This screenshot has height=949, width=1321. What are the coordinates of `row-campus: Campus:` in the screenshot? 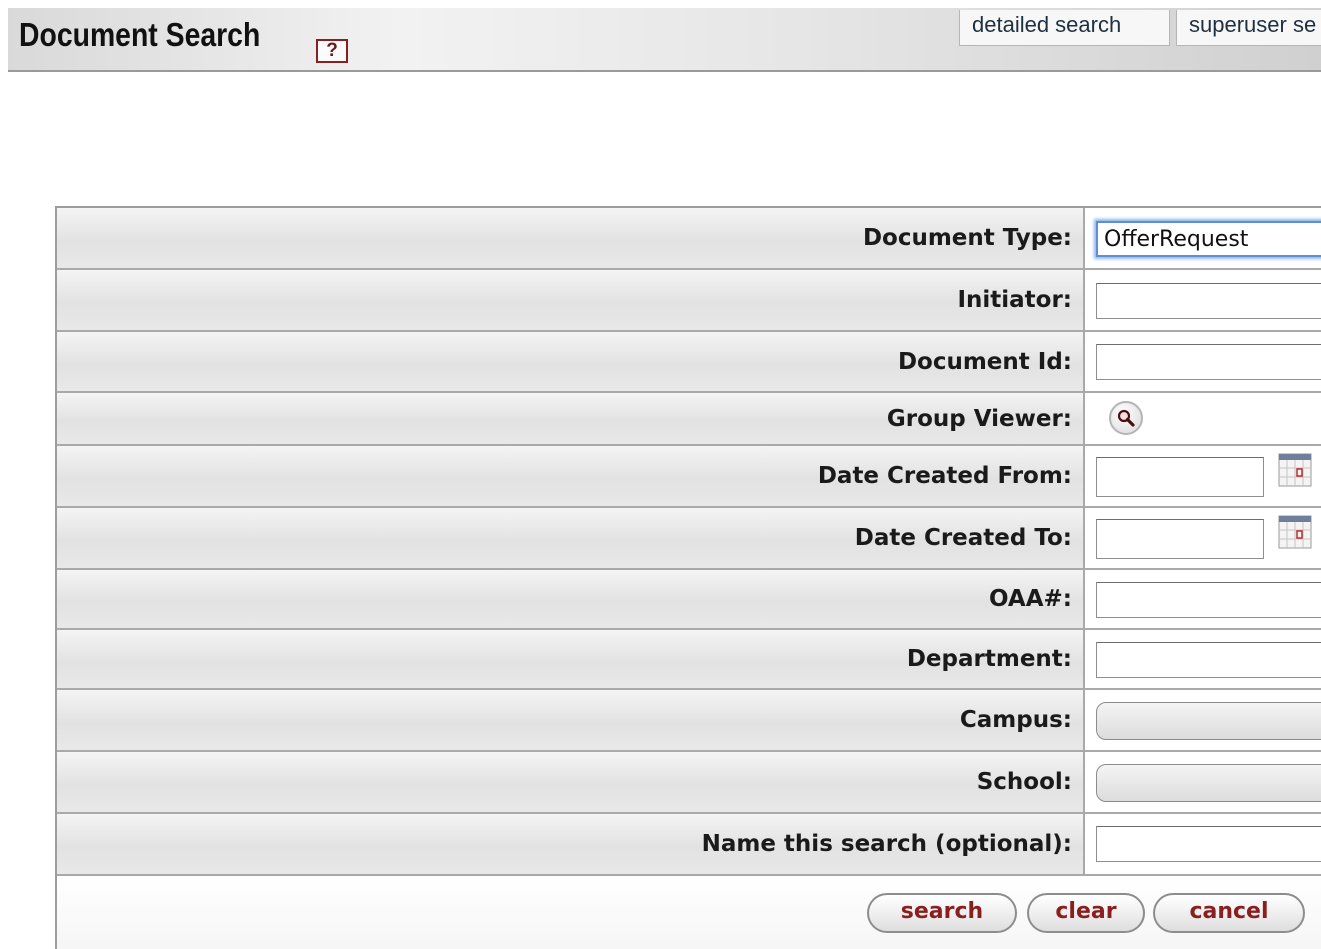 It's located at (689, 721).